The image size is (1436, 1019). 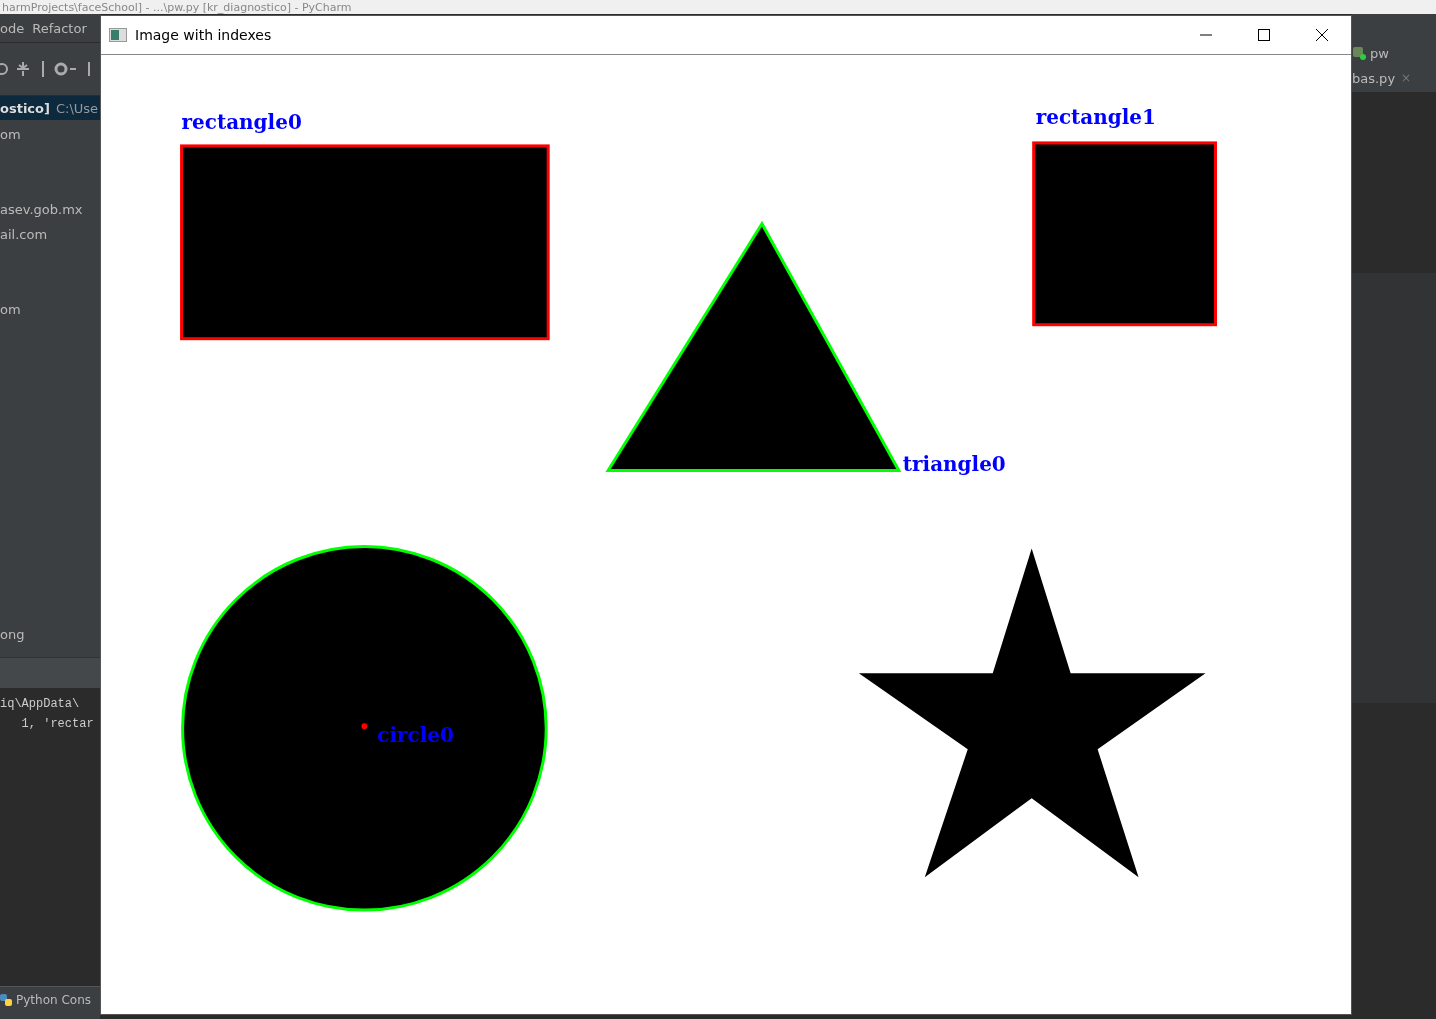 What do you see at coordinates (50, 209) in the screenshot?
I see `tree-item: asev.gob.mx` at bounding box center [50, 209].